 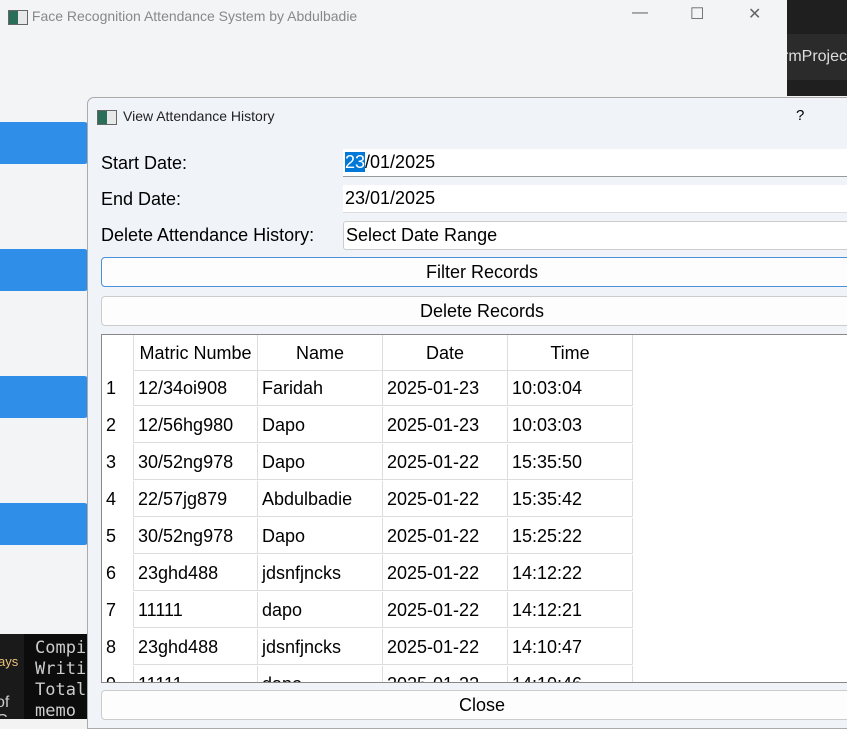 I want to click on terminal-background: aysof G CompiWritiTotalmemo, so click(x=45, y=676).